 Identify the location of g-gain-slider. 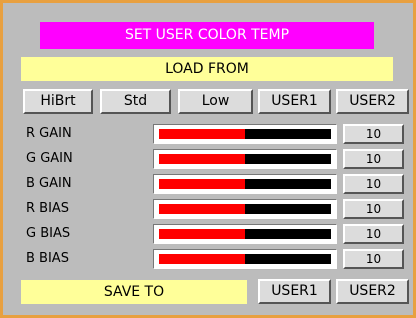
(245, 159).